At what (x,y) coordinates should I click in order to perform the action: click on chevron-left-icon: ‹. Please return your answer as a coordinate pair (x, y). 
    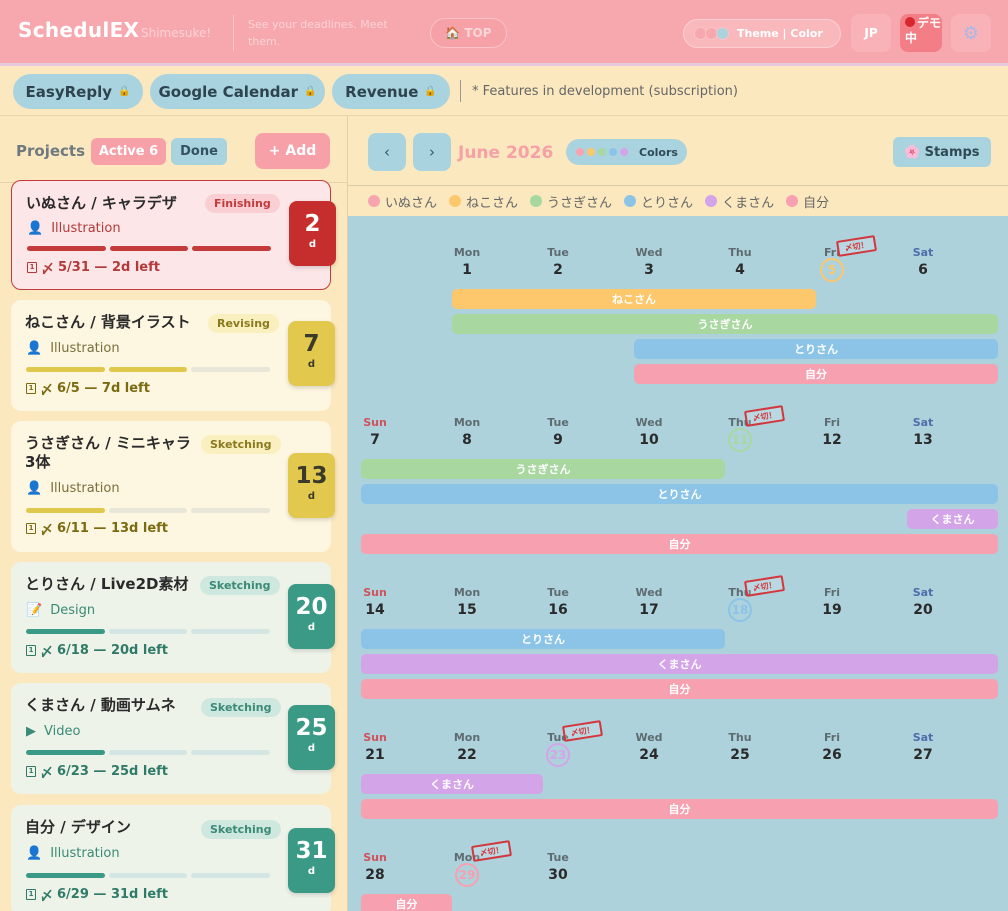
    Looking at the image, I should click on (387, 152).